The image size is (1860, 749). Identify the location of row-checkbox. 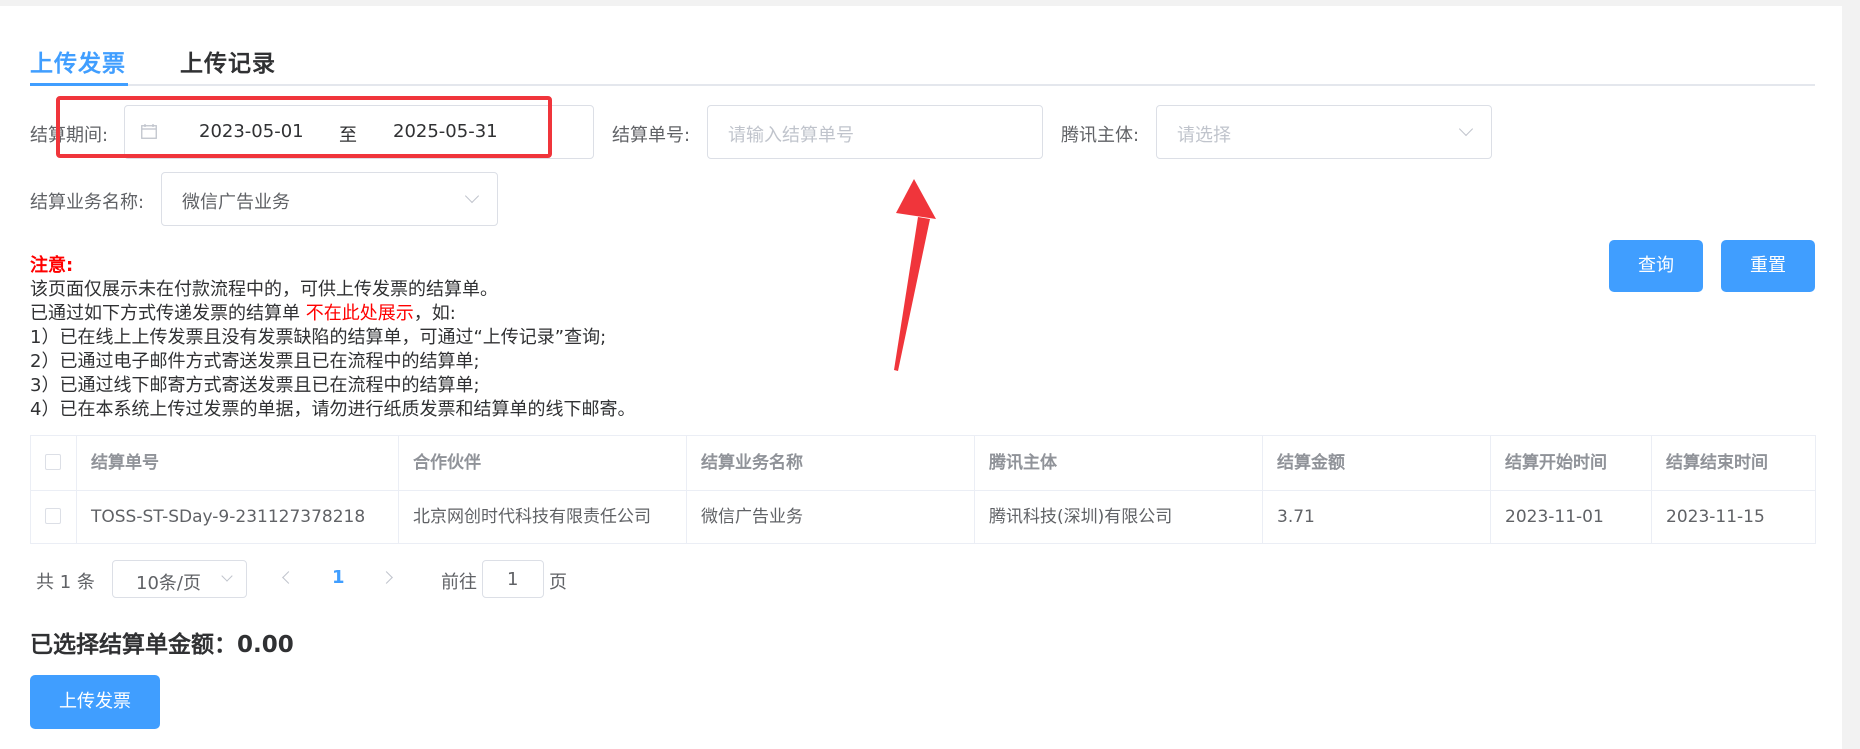
(53, 516).